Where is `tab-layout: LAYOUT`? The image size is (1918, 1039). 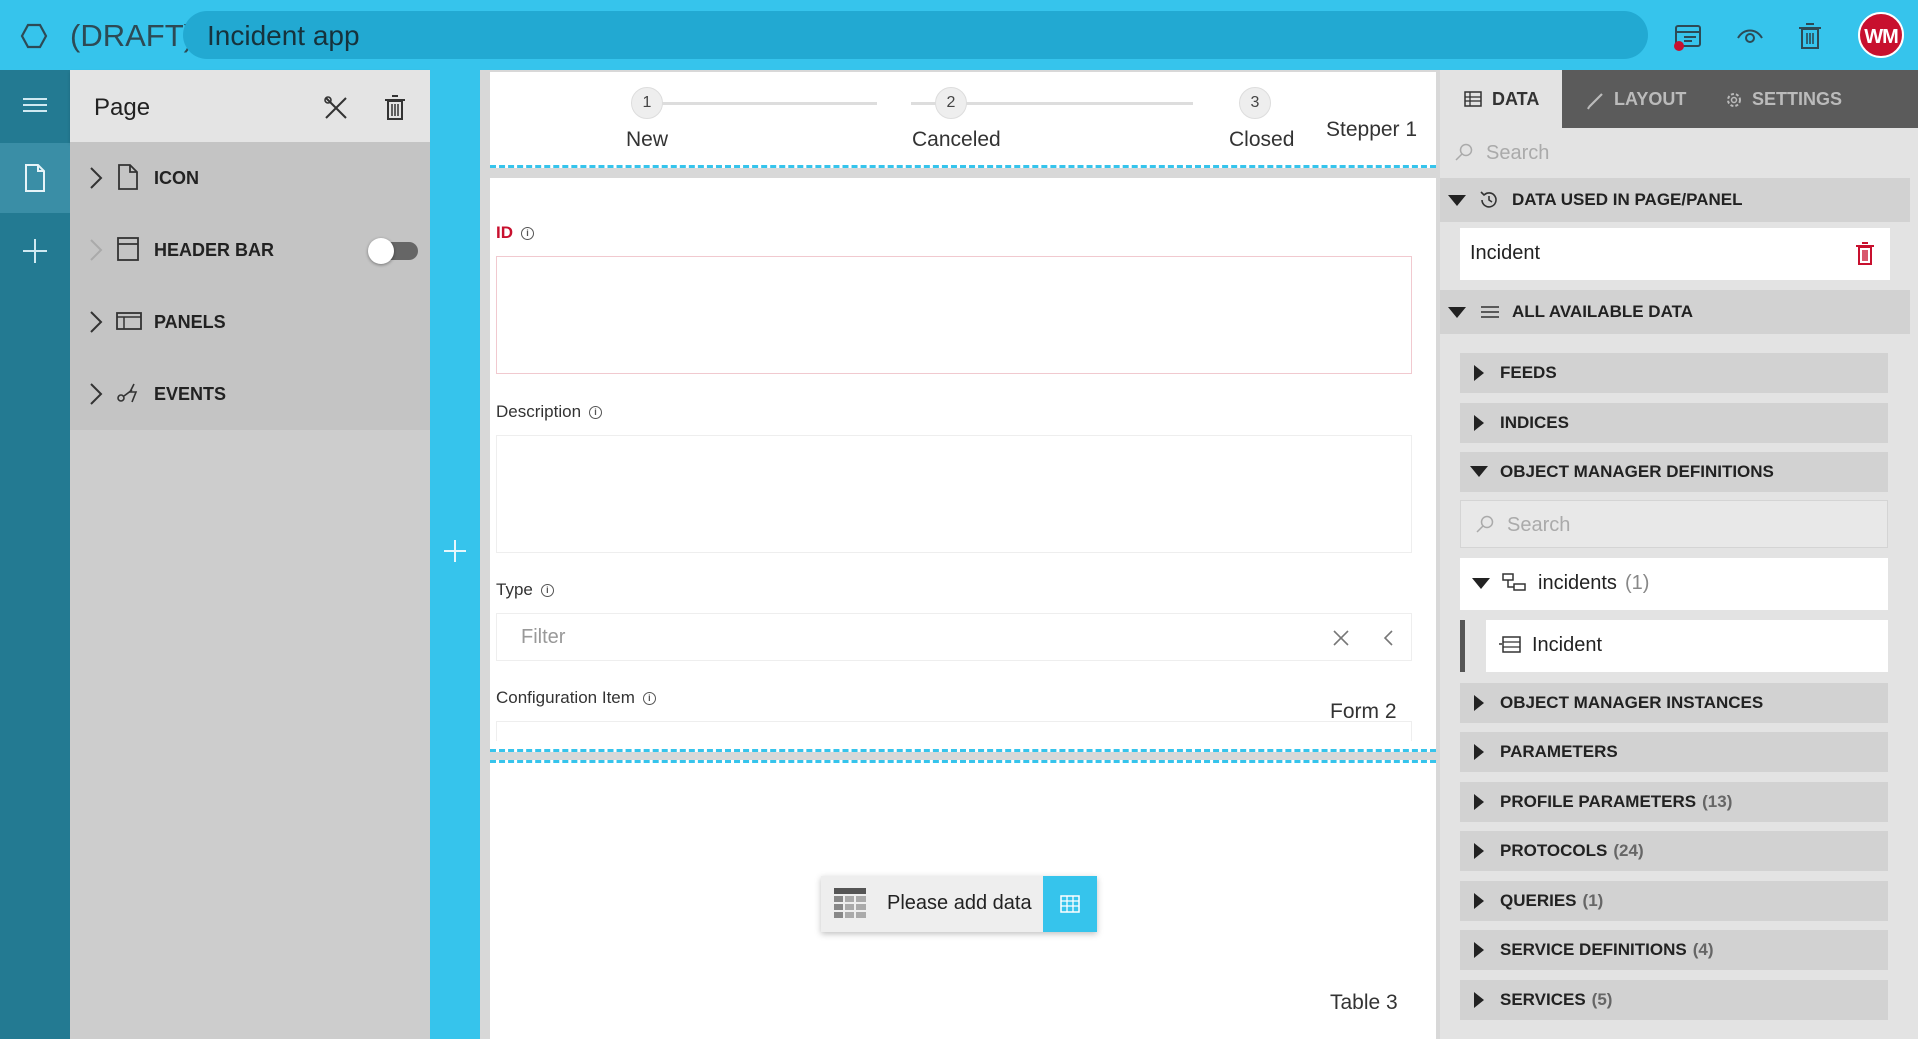 tab-layout: LAYOUT is located at coordinates (1636, 99).